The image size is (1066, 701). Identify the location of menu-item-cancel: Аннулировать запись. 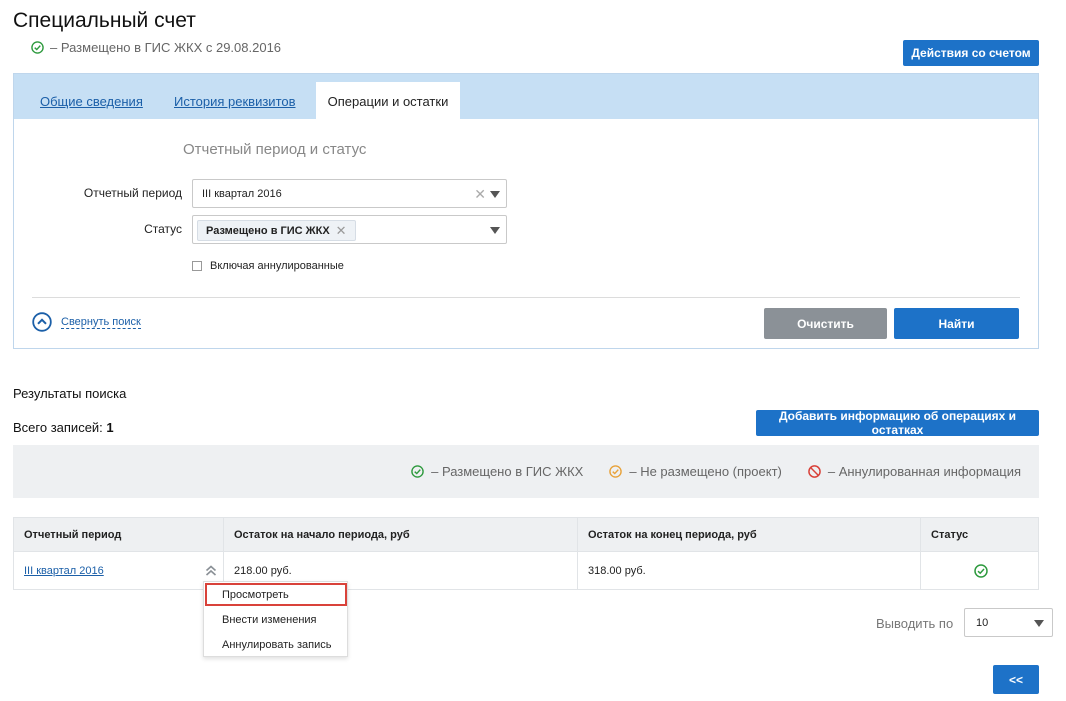
(276, 645).